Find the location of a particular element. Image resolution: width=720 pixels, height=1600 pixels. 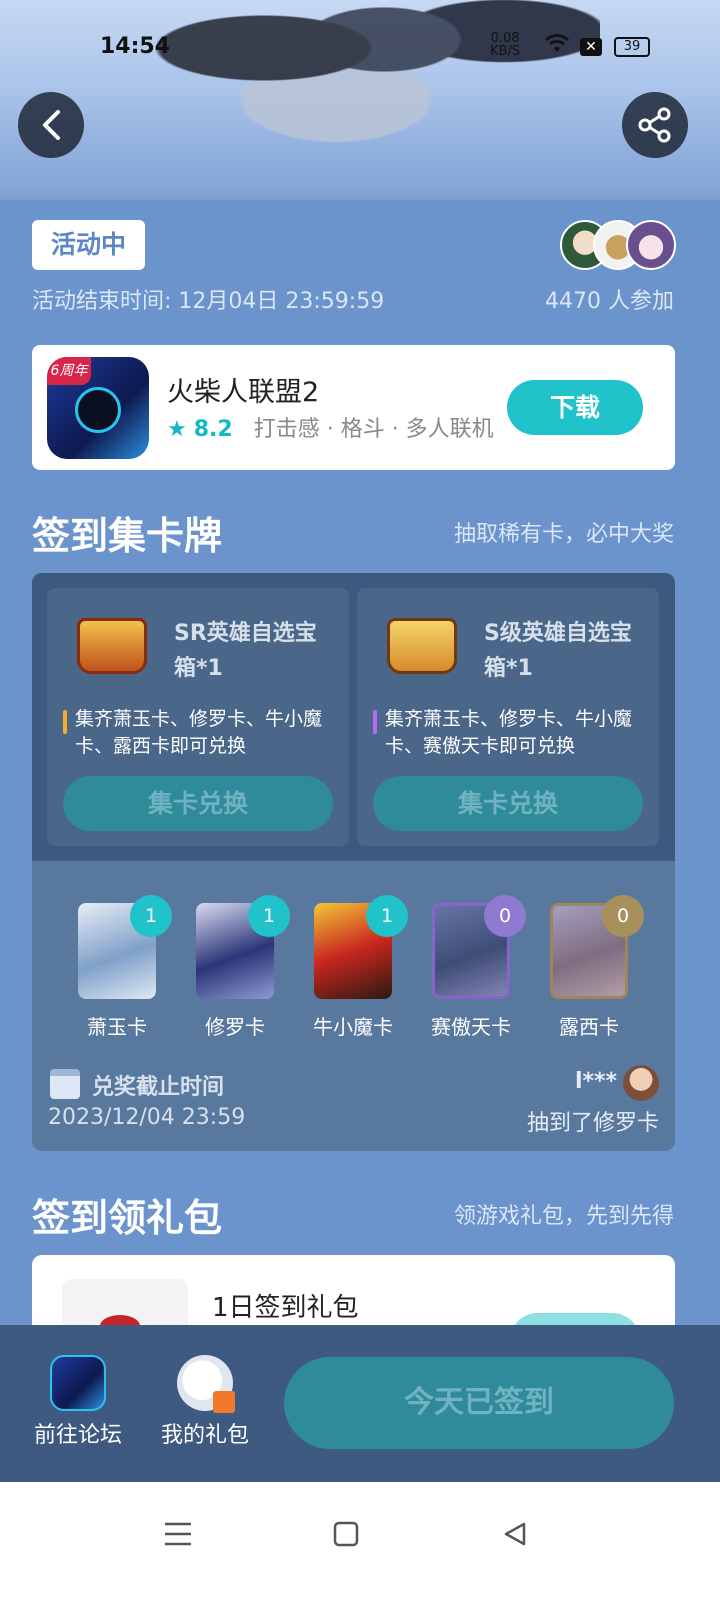

back-button is located at coordinates (51, 125).